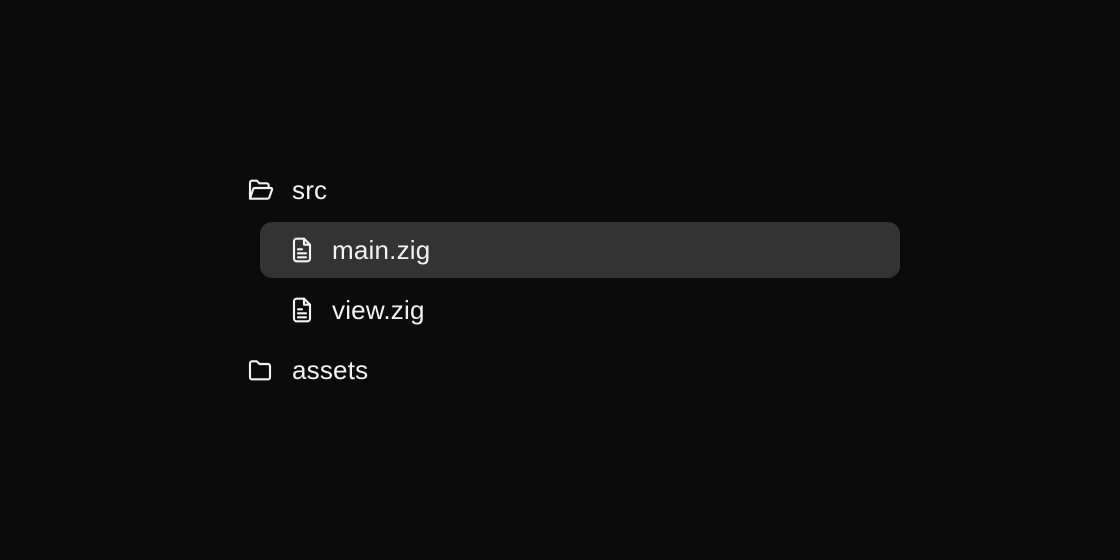 The image size is (1120, 560). Describe the element at coordinates (381, 250) in the screenshot. I see `tree-item-label: main.zig` at that location.